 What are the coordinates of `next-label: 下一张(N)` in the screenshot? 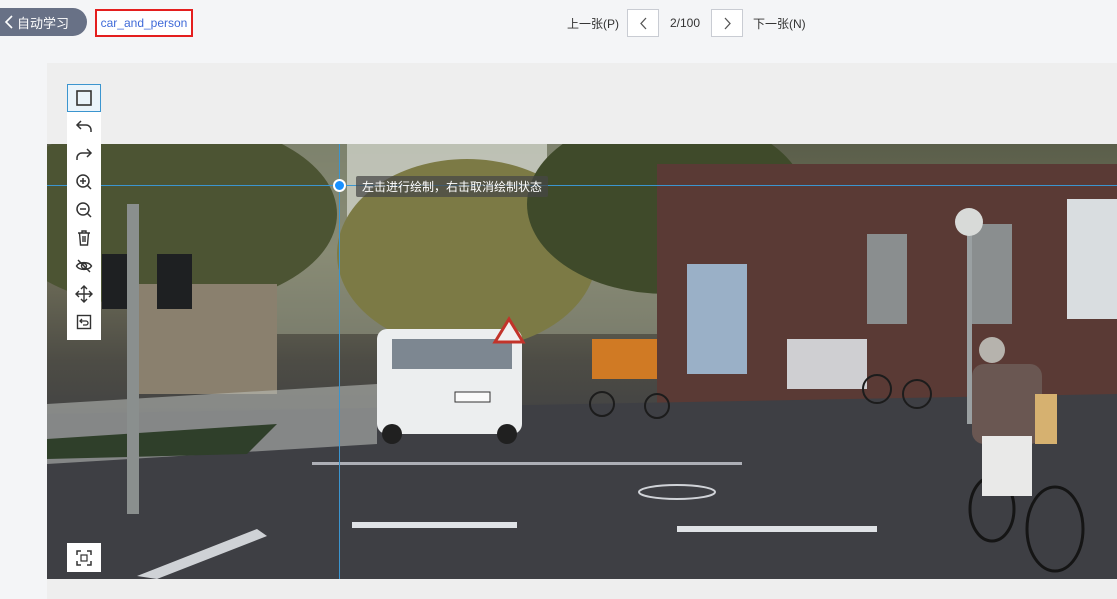 It's located at (779, 23).